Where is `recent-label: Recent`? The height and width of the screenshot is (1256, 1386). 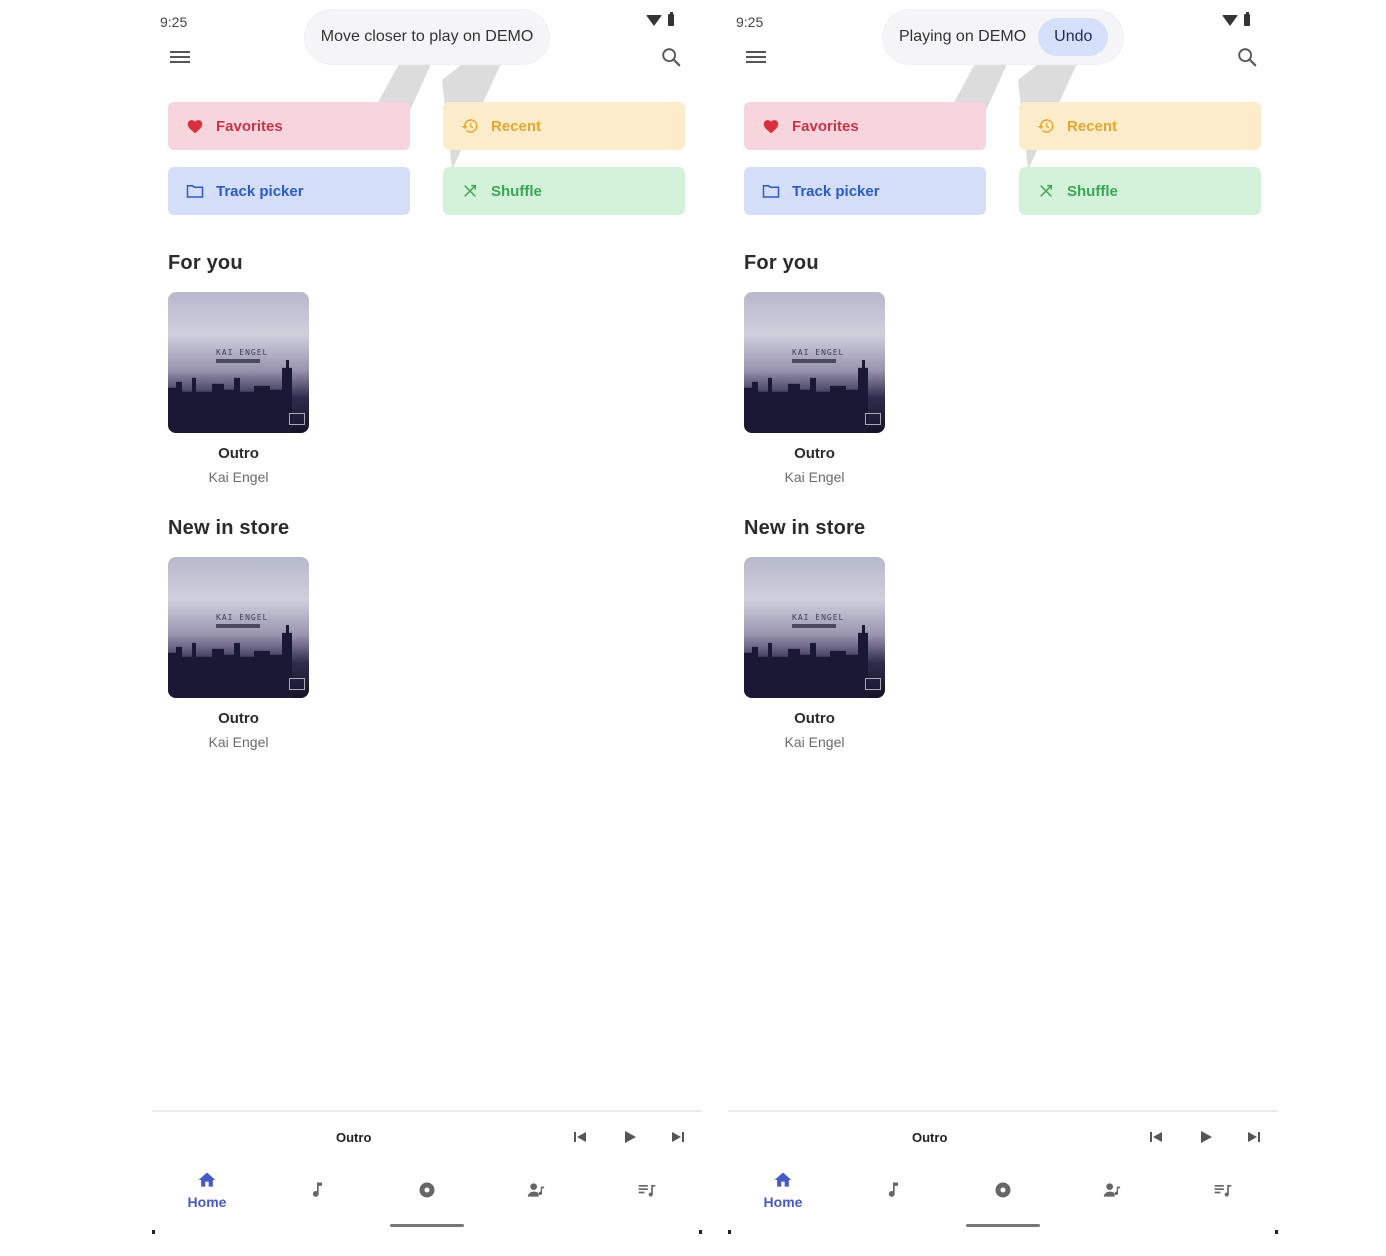
recent-label: Recent is located at coordinates (516, 126).